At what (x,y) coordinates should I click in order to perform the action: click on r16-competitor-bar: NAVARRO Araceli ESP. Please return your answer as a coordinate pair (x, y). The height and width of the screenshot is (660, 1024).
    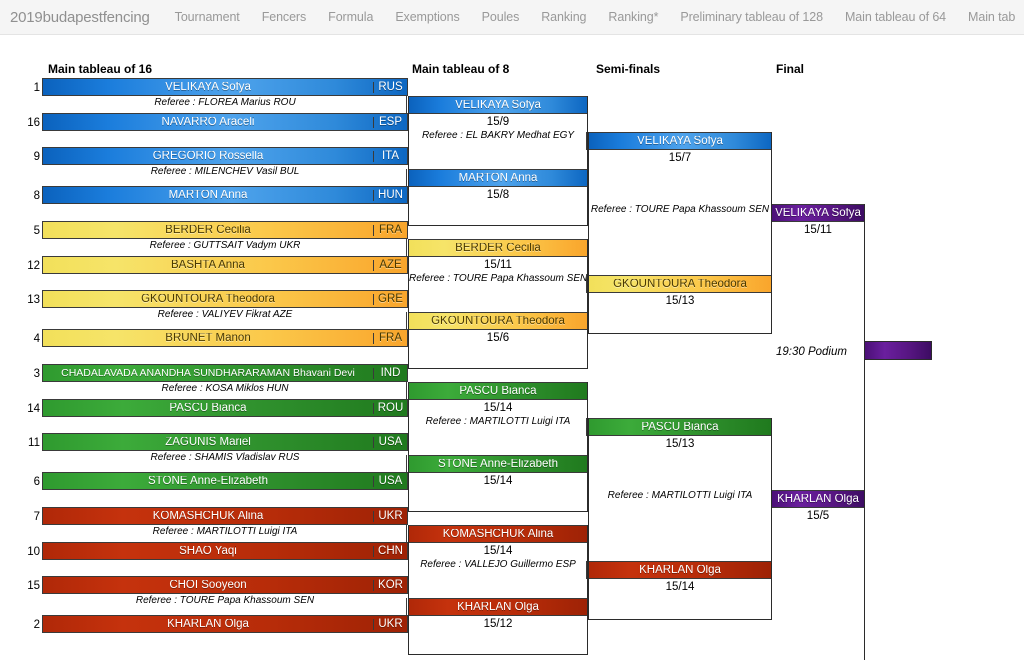
    Looking at the image, I should click on (225, 122).